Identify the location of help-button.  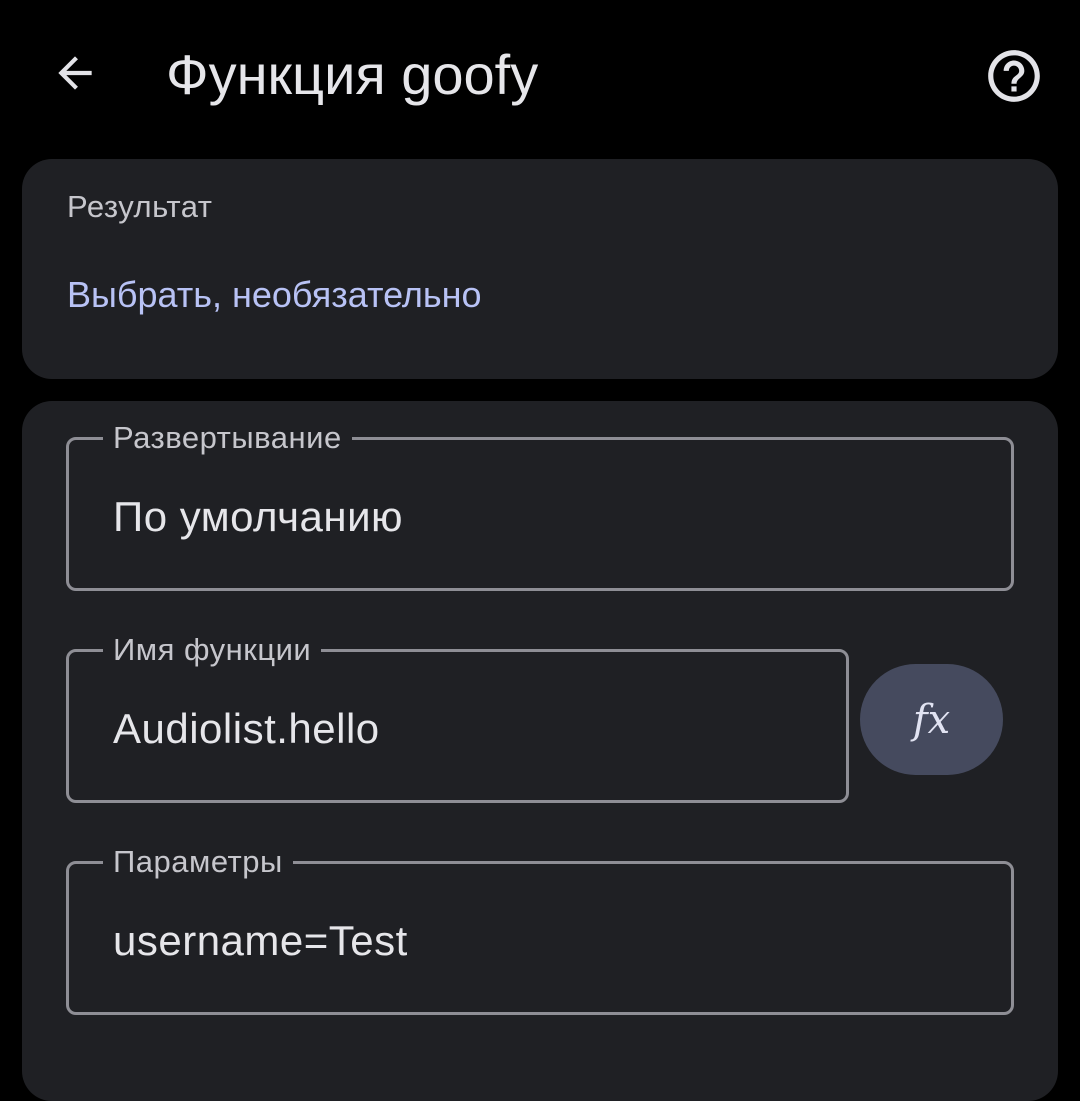
(1014, 76).